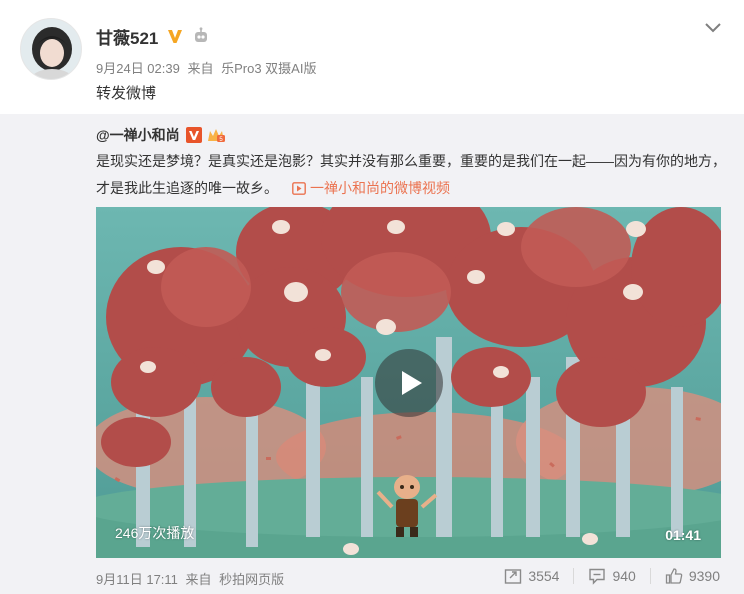  I want to click on play-icon, so click(412, 383).